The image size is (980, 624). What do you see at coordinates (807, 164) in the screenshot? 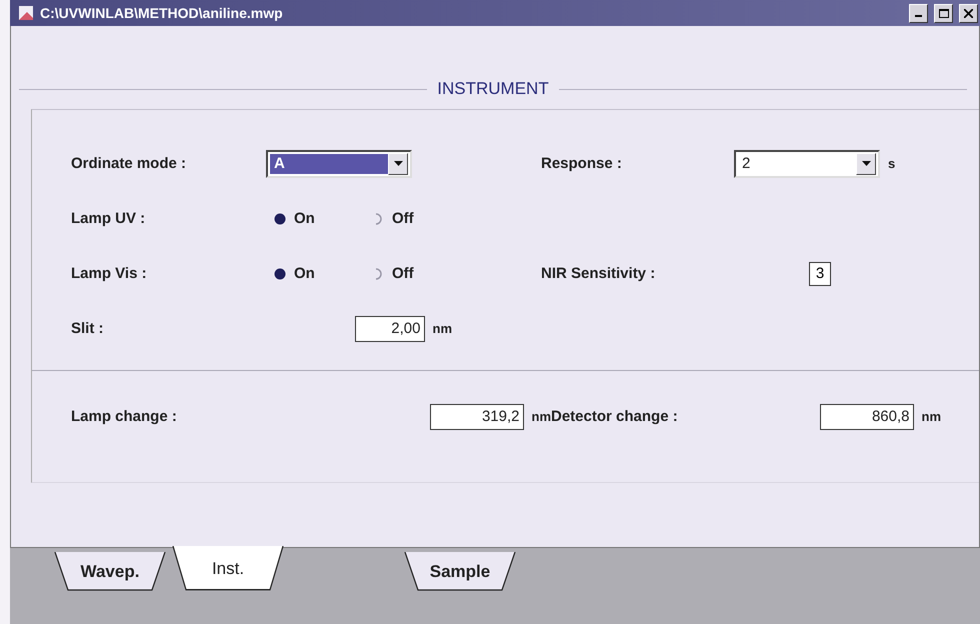
I see `dropdown: 2` at bounding box center [807, 164].